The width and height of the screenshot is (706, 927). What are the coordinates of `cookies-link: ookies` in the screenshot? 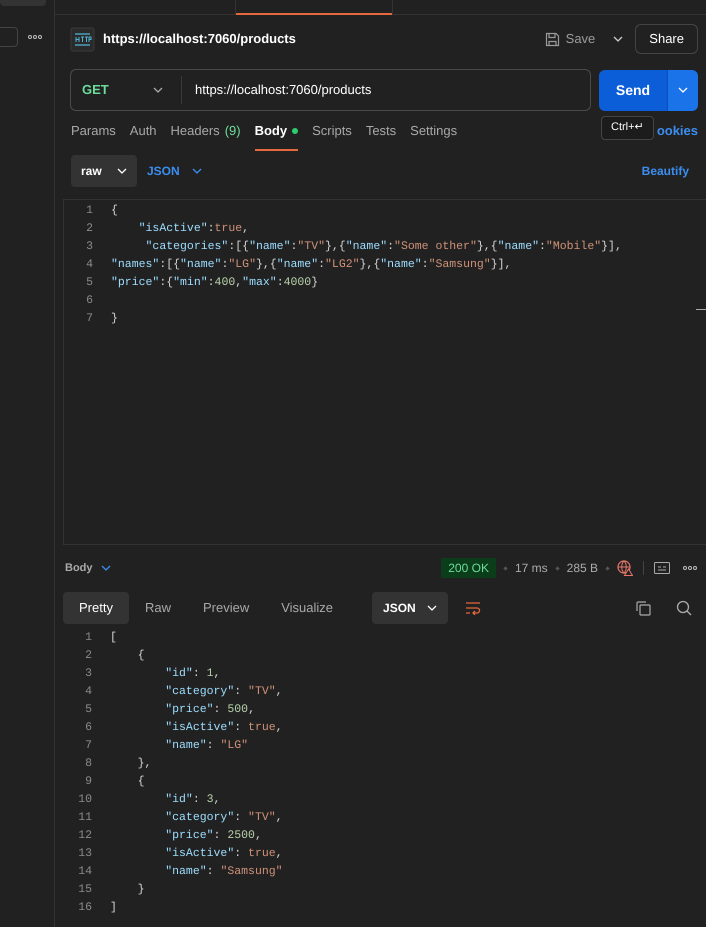 It's located at (677, 135).